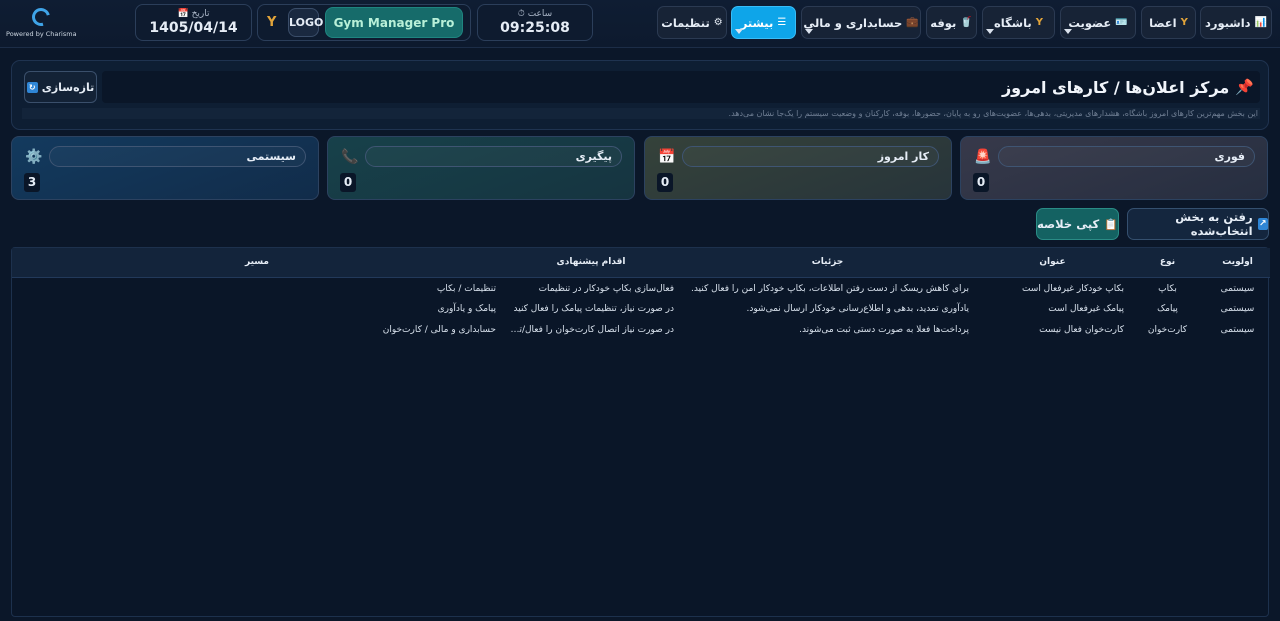 This screenshot has width=1280, height=621. I want to click on nav-club-label: باشگاه, so click(1013, 22).